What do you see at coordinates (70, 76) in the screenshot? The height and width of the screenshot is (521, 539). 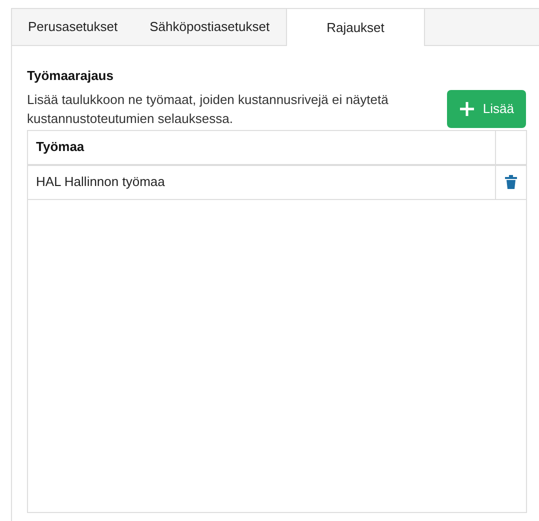 I see `section-title: Työmaarajaus` at bounding box center [70, 76].